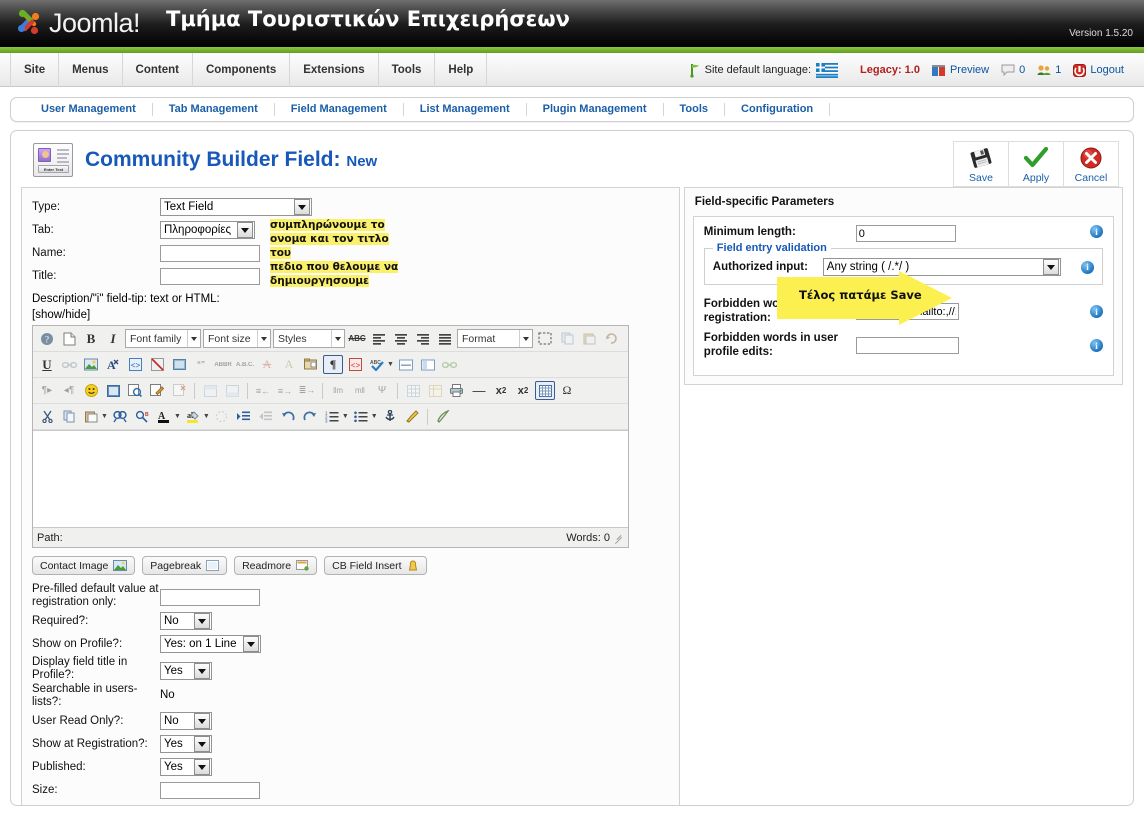  Describe the element at coordinates (428, 364) in the screenshot. I see `insert-layer-icon` at that location.